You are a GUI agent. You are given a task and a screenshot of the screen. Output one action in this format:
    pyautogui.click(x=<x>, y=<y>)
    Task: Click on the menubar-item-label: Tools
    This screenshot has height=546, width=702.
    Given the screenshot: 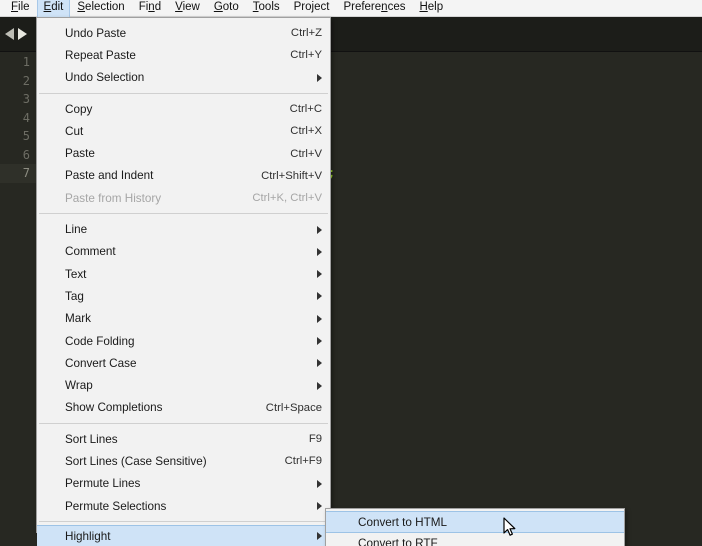 What is the action you would take?
    pyautogui.click(x=266, y=6)
    